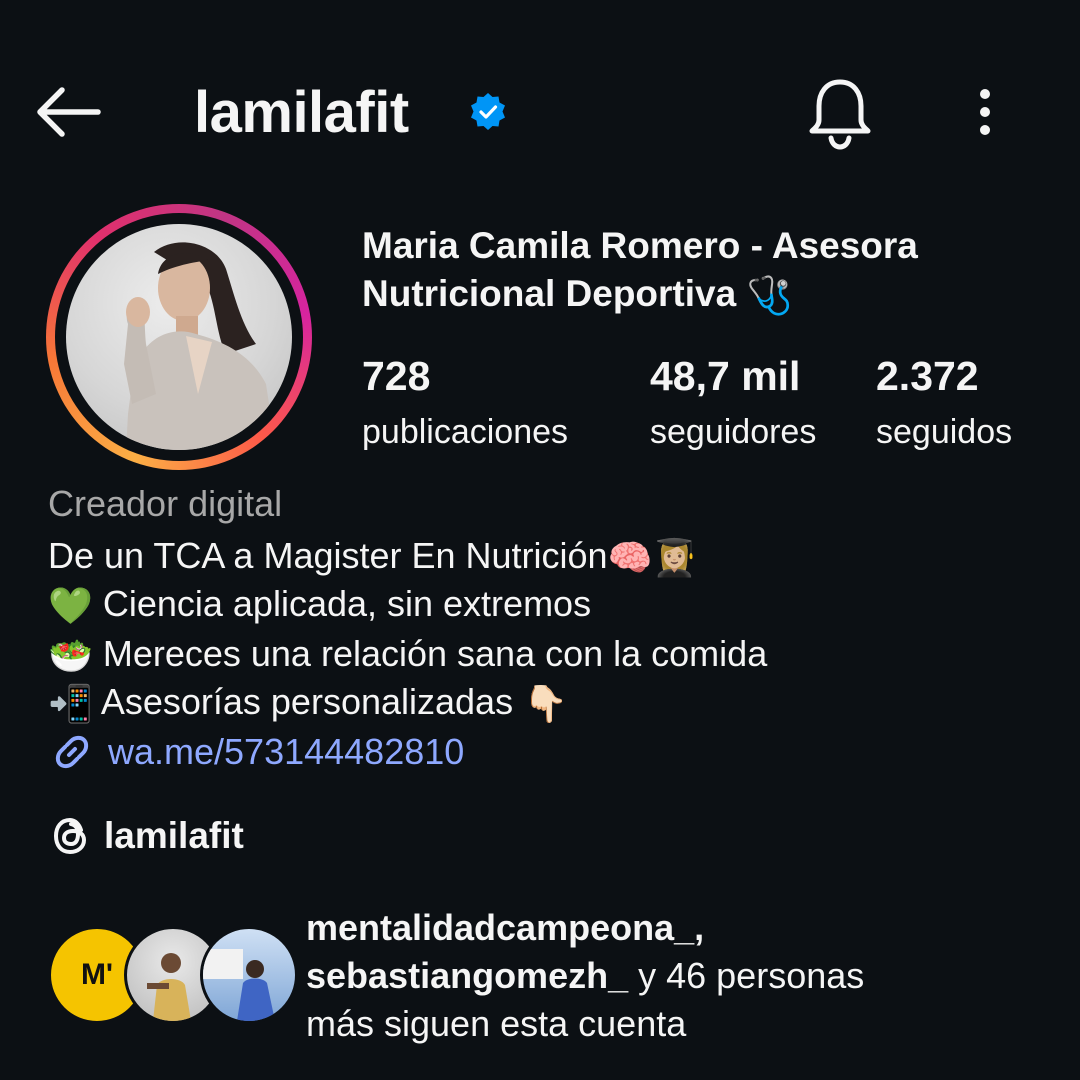  I want to click on stat-following-value: 2.372, so click(927, 376).